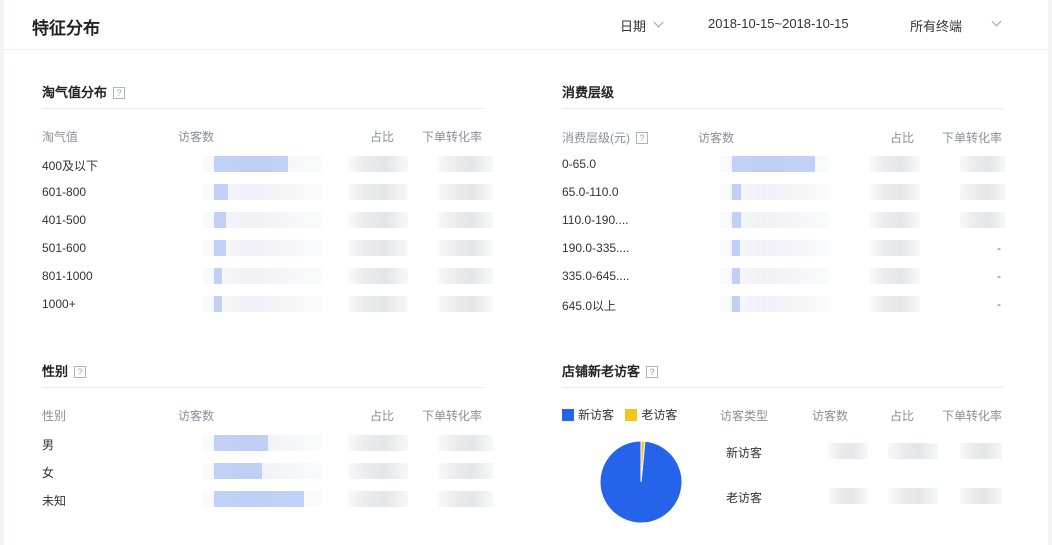  Describe the element at coordinates (631, 415) in the screenshot. I see `legend-swatch-old` at that location.